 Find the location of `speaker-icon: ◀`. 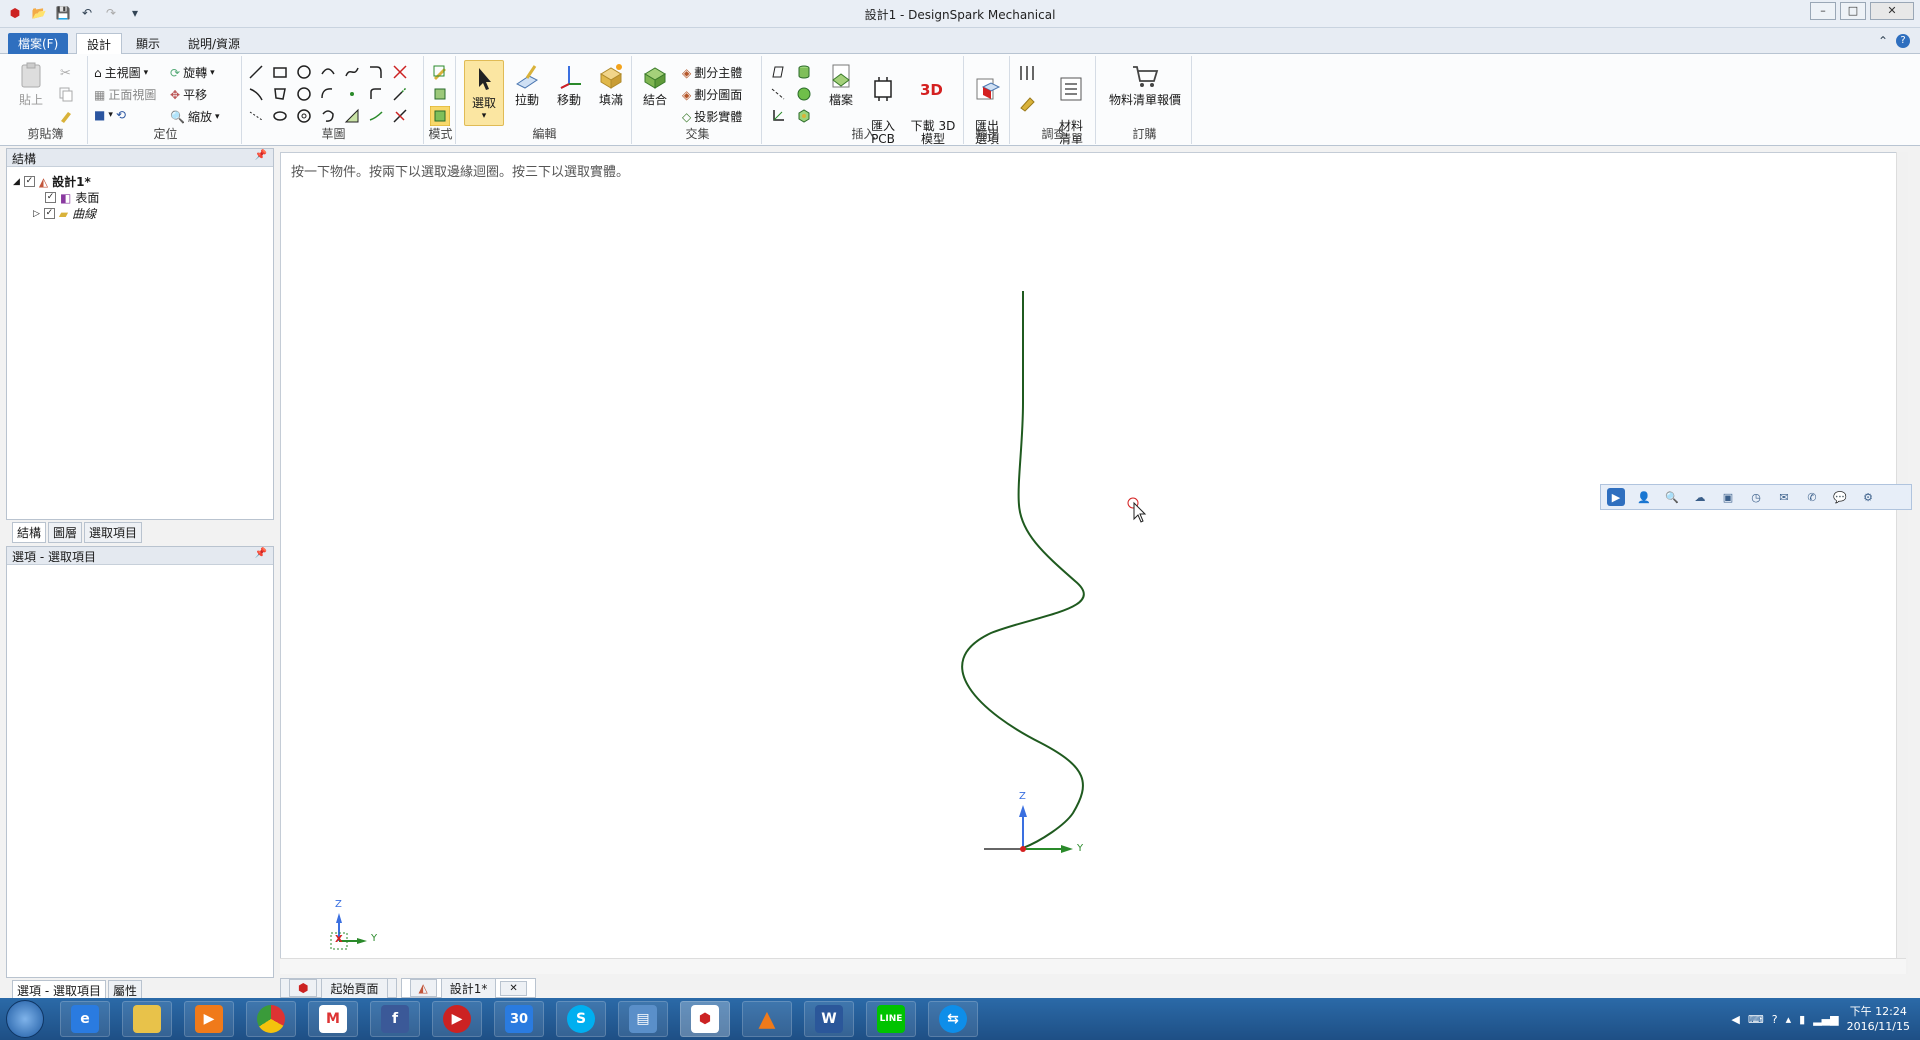

speaker-icon: ◀ is located at coordinates (1735, 1019).